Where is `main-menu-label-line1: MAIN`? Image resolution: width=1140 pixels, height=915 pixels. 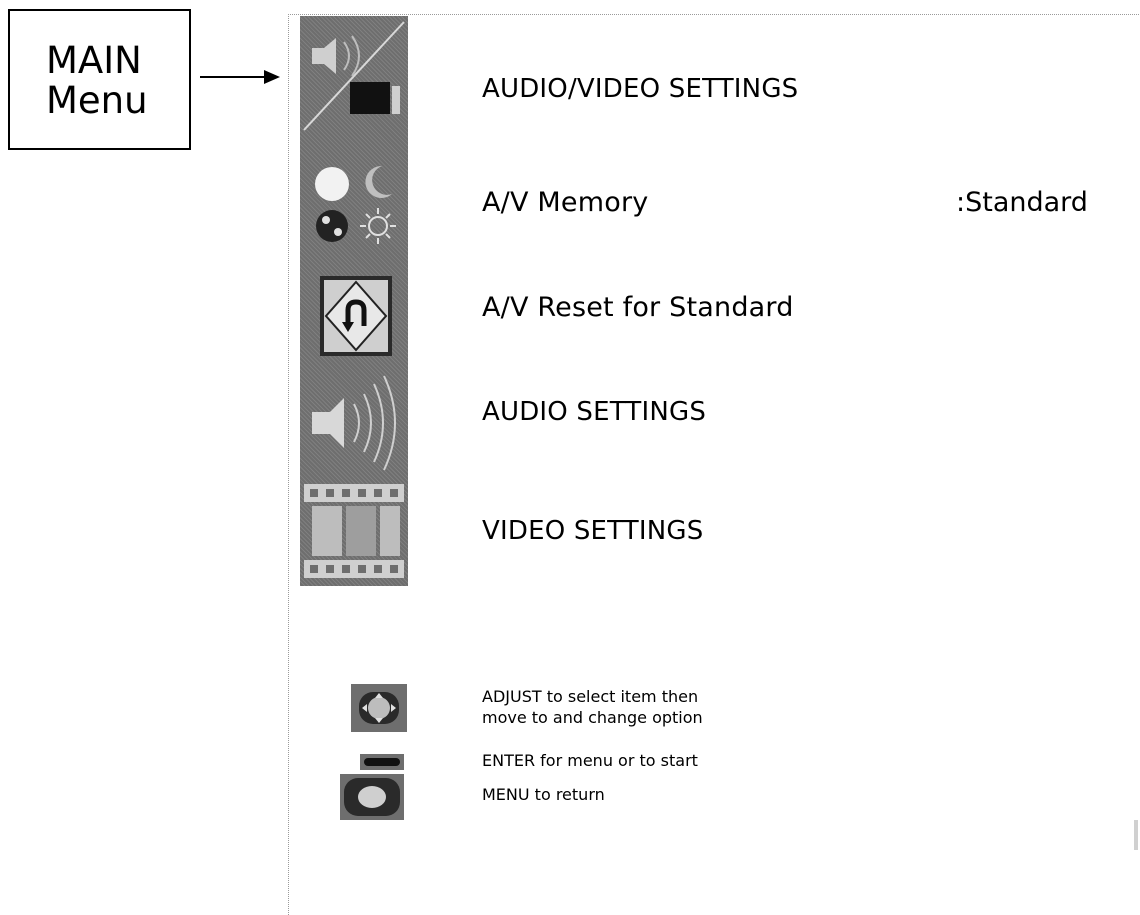
main-menu-label-line1: MAIN is located at coordinates (94, 60).